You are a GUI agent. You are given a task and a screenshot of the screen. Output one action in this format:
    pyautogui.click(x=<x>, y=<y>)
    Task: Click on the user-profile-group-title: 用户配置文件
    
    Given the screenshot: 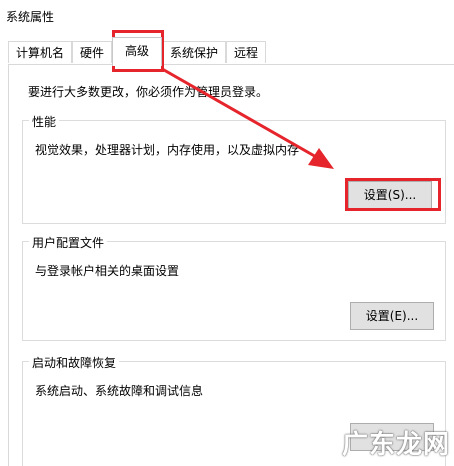 What is the action you would take?
    pyautogui.click(x=68, y=242)
    